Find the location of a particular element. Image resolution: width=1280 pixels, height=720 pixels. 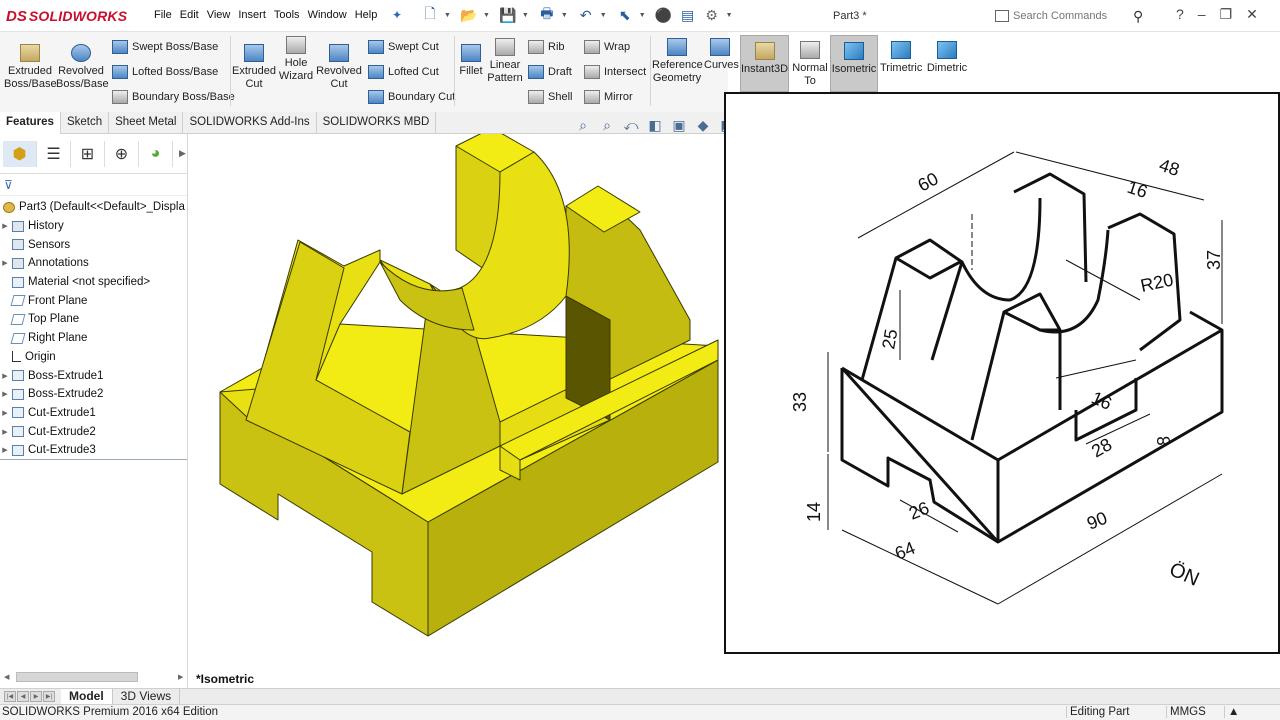

section-view-icon: ◧ is located at coordinates (655, 126).